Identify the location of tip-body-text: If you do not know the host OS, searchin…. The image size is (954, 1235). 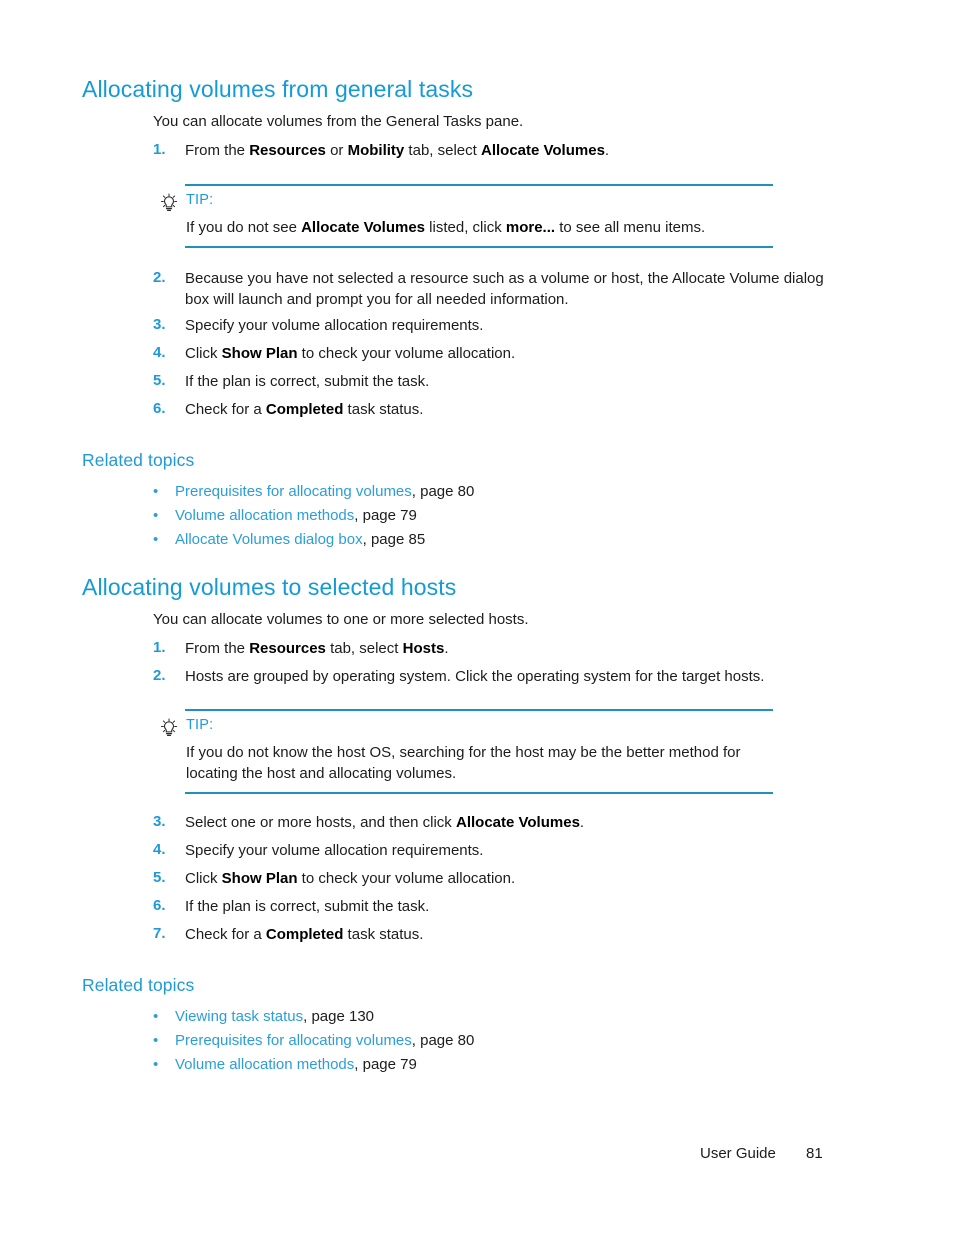
(463, 763).